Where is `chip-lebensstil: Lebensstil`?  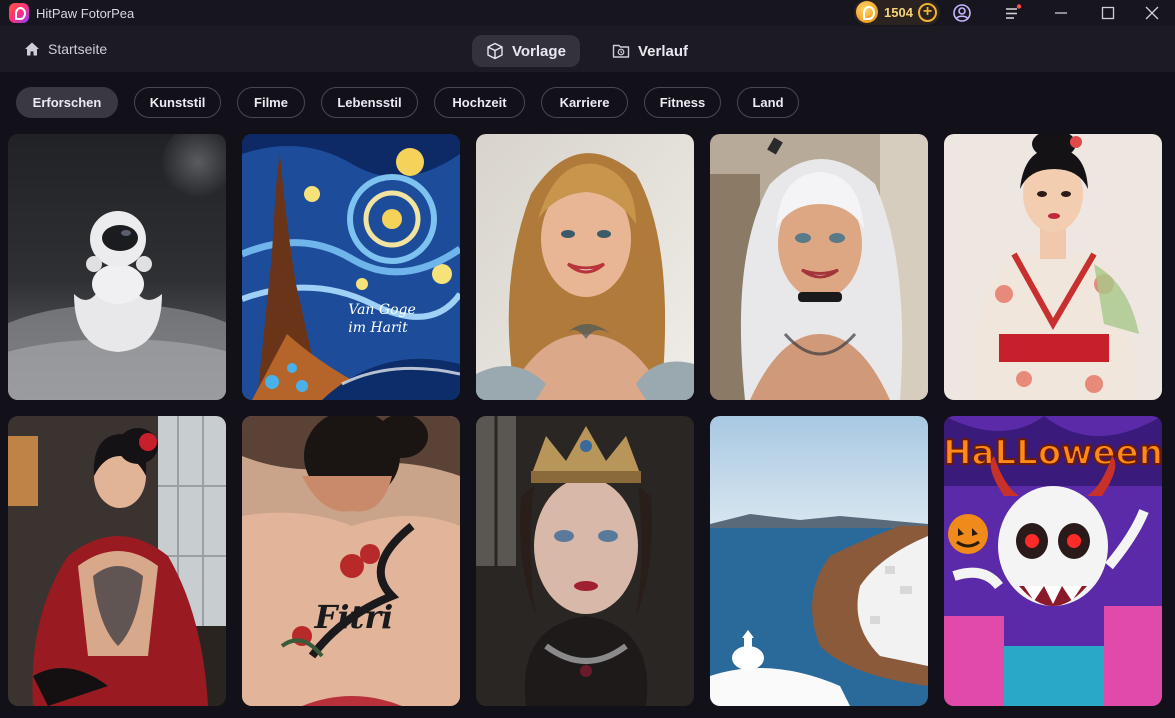
chip-lebensstil: Lebensstil is located at coordinates (369, 102).